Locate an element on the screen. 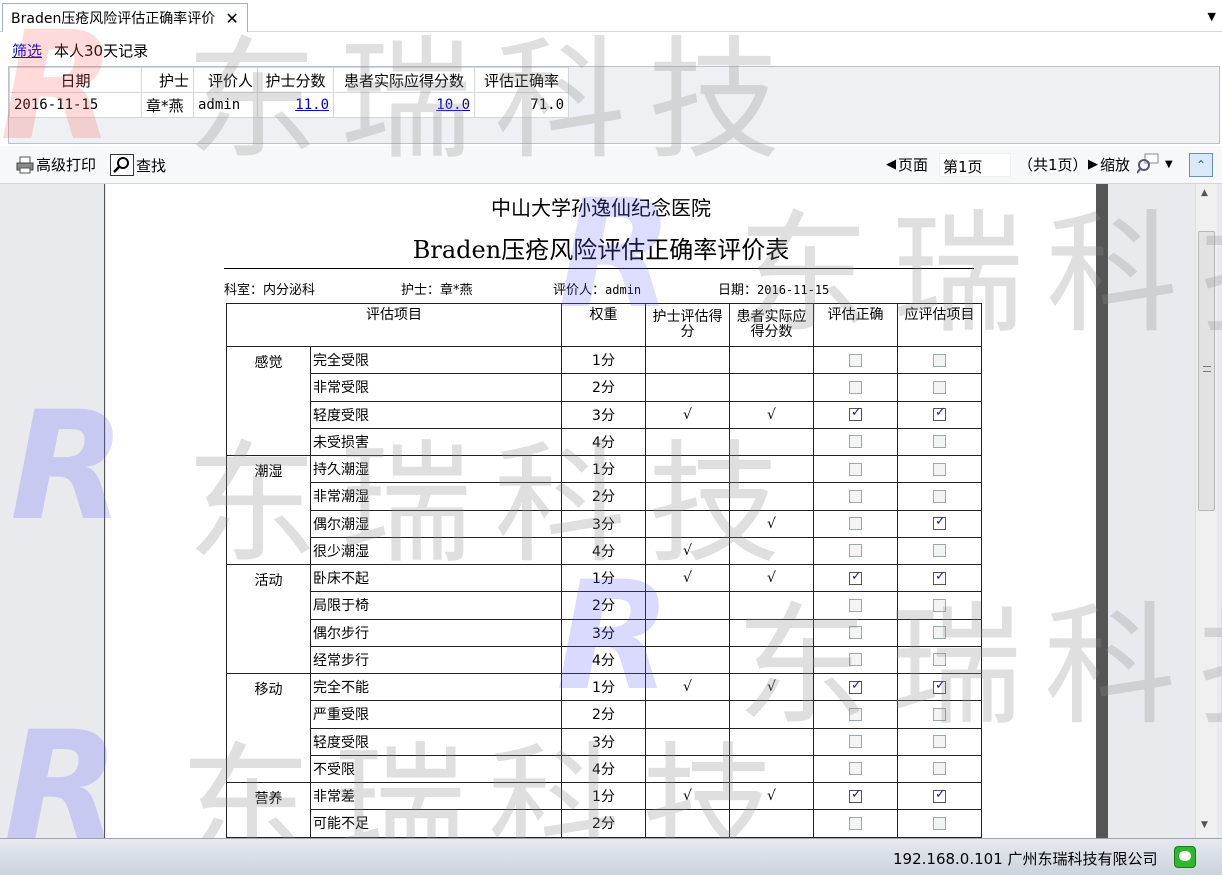 The height and width of the screenshot is (891, 1222). cell-evaluator: admin is located at coordinates (225, 105).